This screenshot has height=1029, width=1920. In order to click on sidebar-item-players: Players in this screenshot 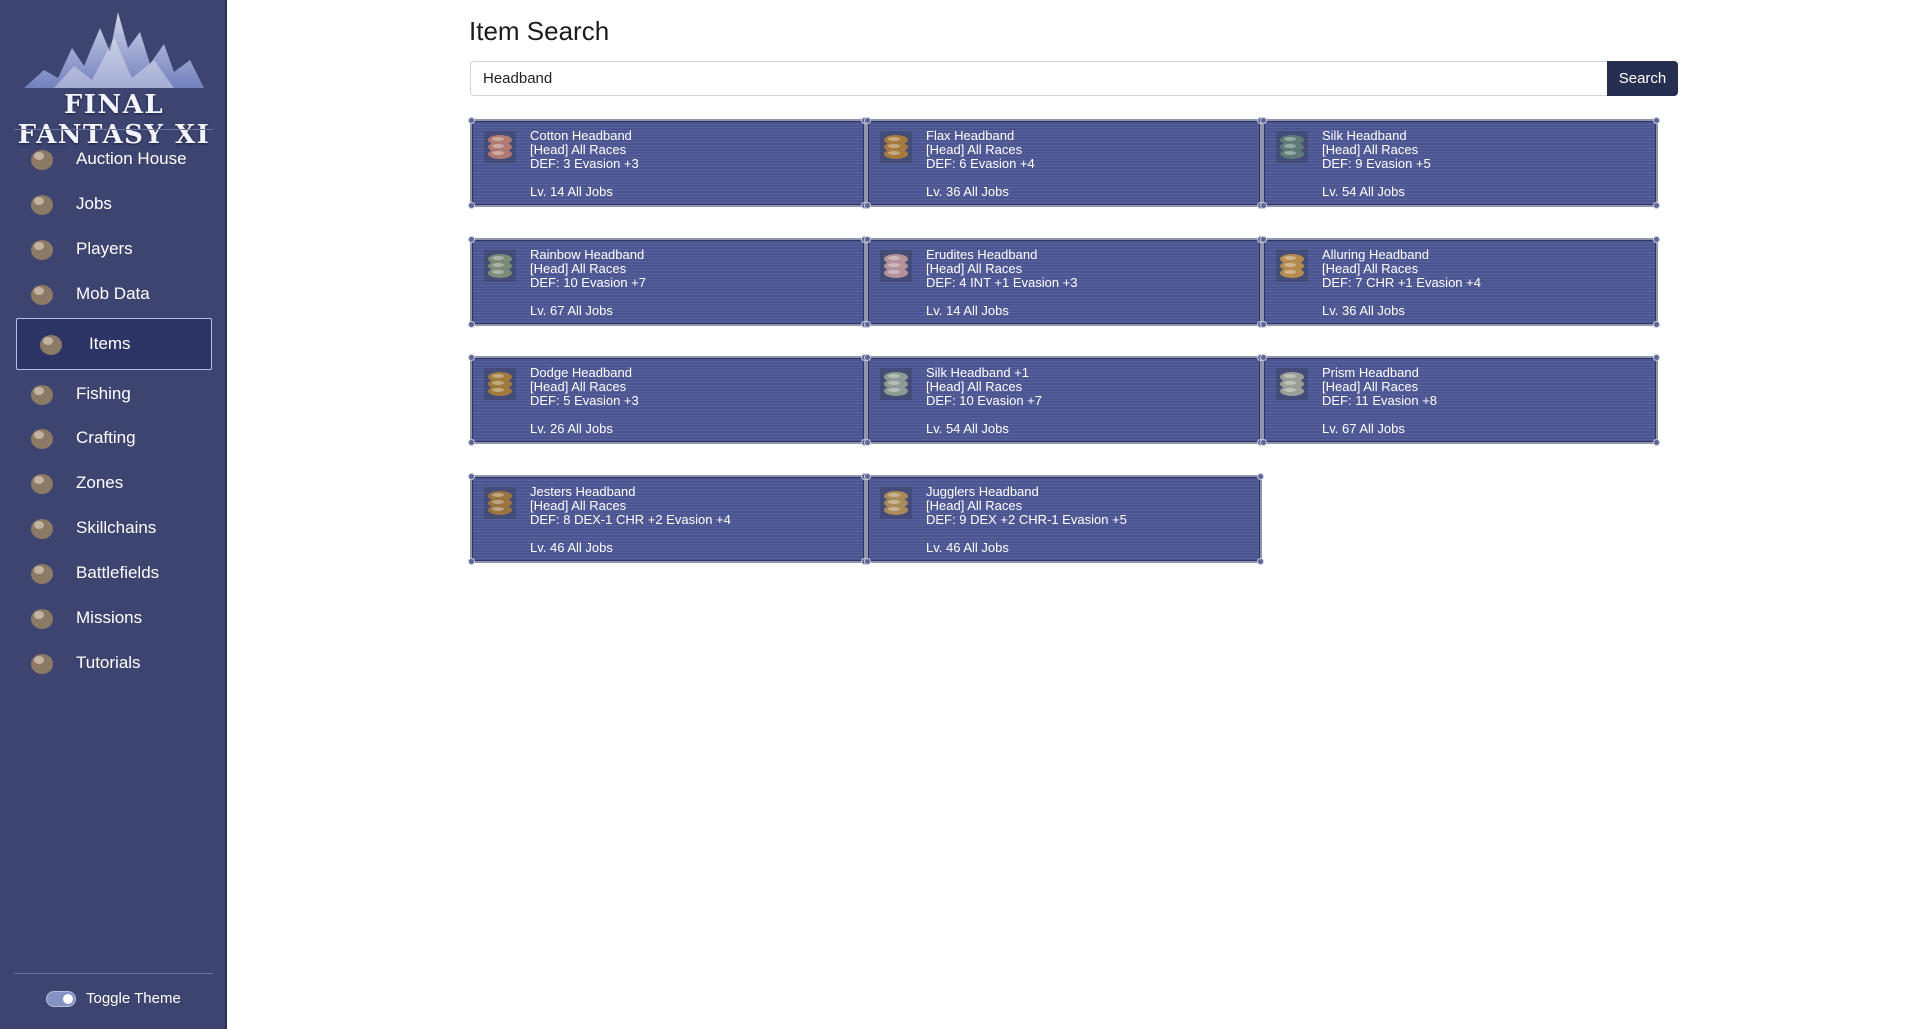, I will do `click(114, 249)`.